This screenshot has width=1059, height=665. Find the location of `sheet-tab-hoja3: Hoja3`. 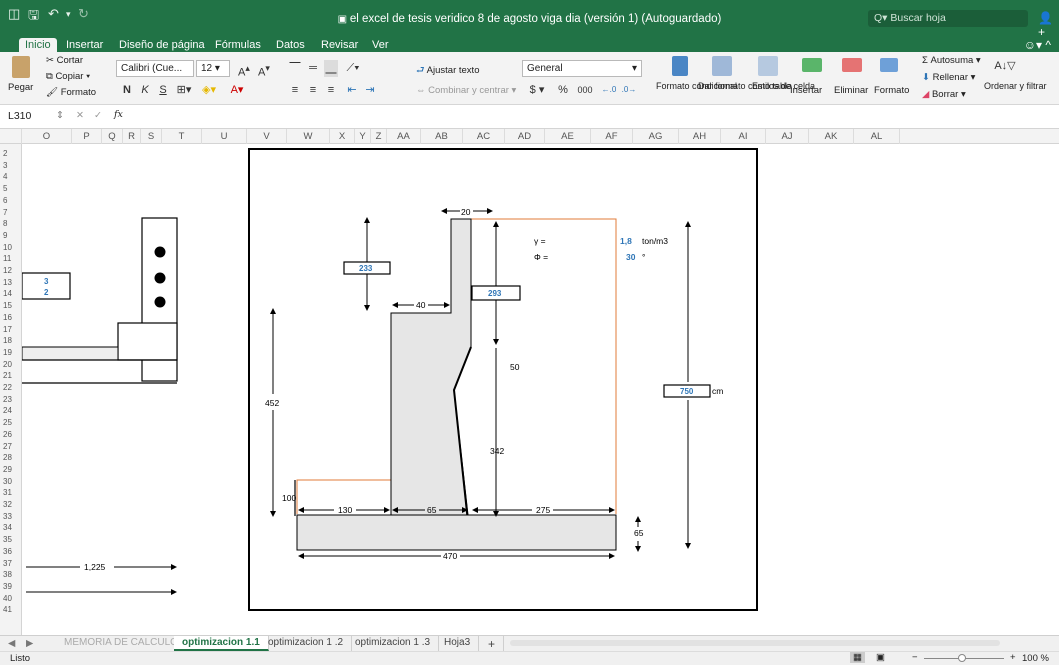

sheet-tab-hoja3: Hoja3 is located at coordinates (458, 643).